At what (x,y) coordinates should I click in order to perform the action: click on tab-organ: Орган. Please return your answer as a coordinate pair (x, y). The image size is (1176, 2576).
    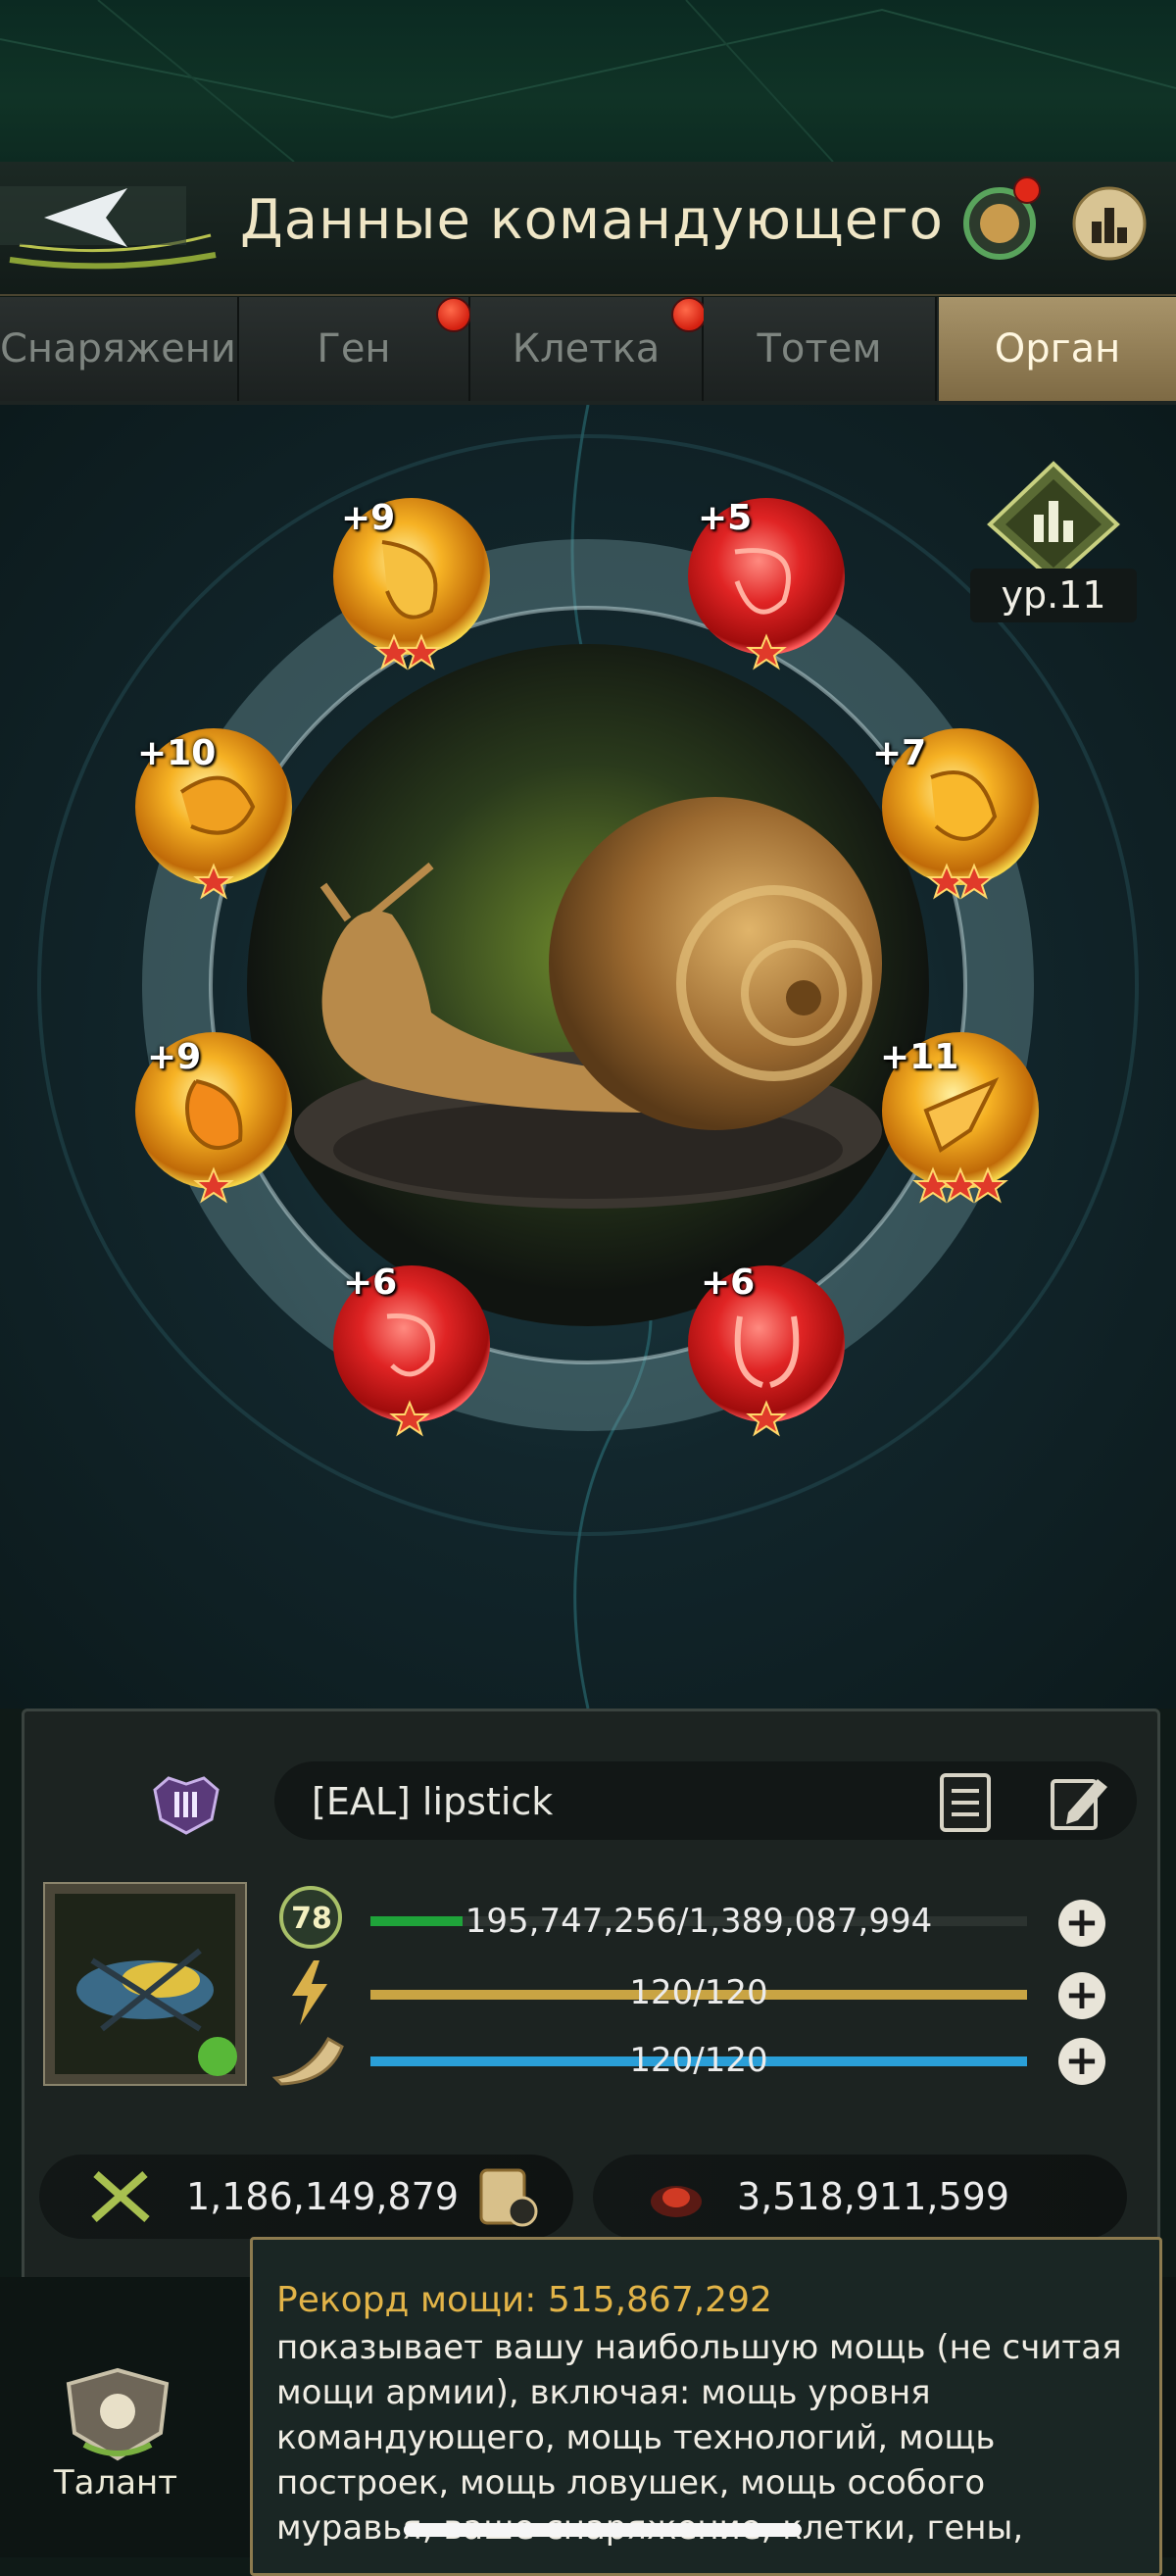
    Looking at the image, I should click on (1057, 349).